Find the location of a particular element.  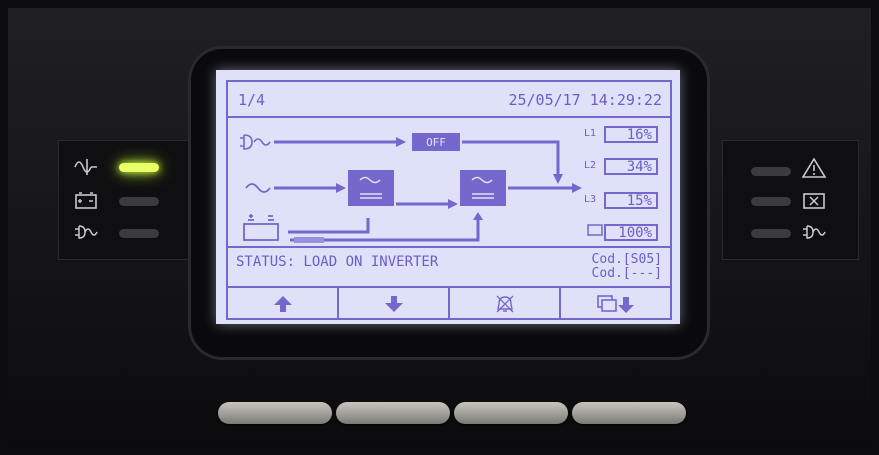

alarm-mute-icon is located at coordinates (504, 304).